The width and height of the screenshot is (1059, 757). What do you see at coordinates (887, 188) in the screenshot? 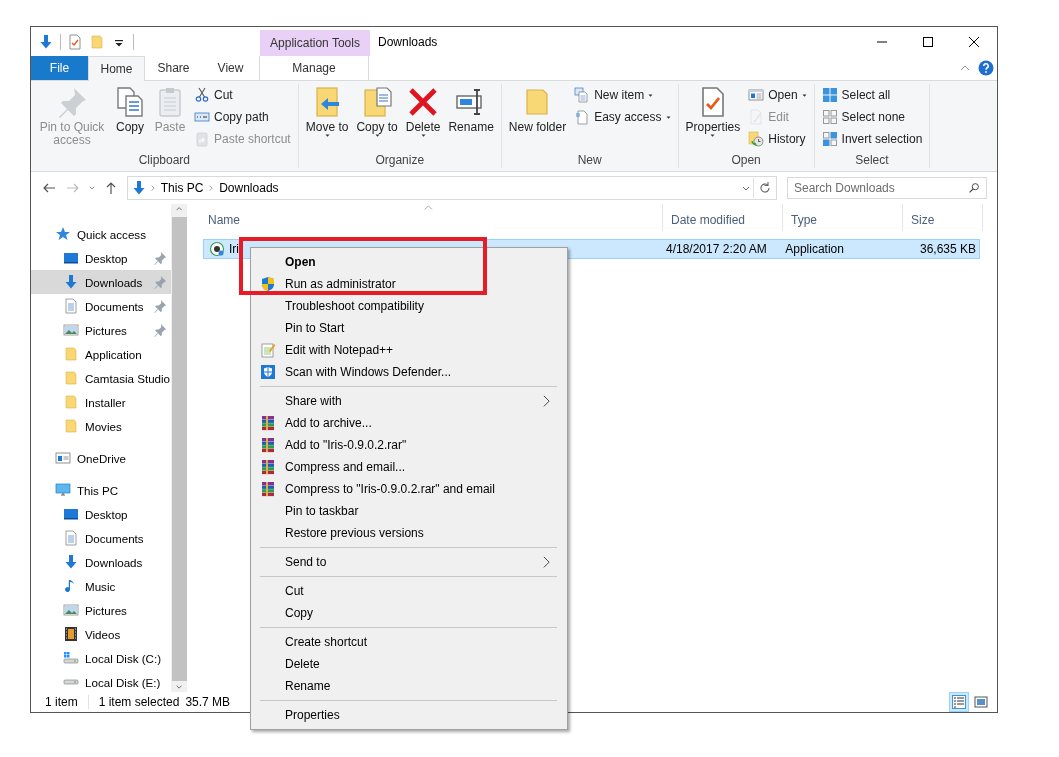
I see `search-field: Search Downloads` at bounding box center [887, 188].